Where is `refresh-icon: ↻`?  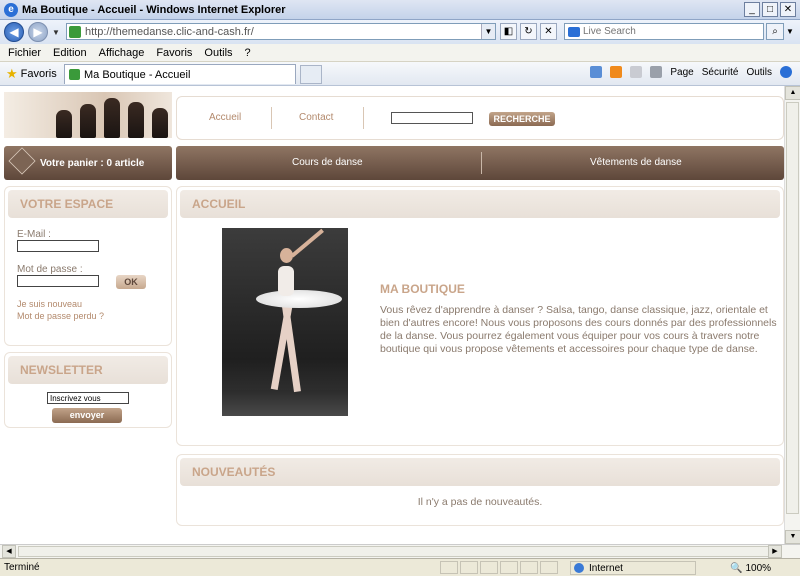 refresh-icon: ↻ is located at coordinates (528, 31).